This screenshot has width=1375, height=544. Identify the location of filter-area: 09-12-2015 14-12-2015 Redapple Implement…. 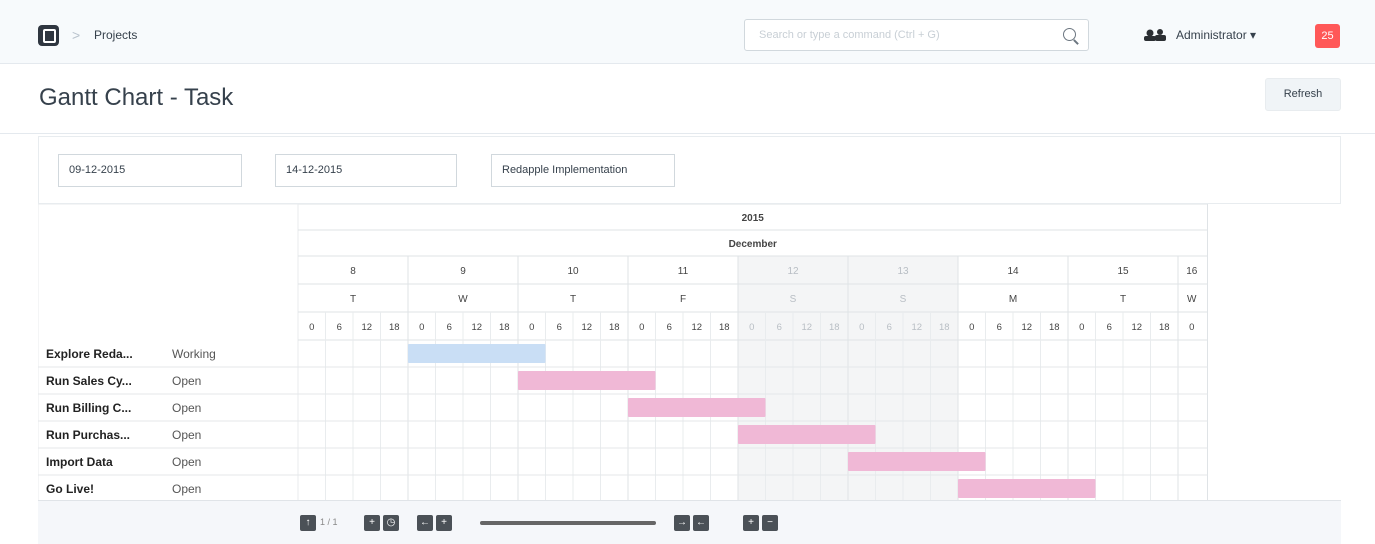
(689, 170).